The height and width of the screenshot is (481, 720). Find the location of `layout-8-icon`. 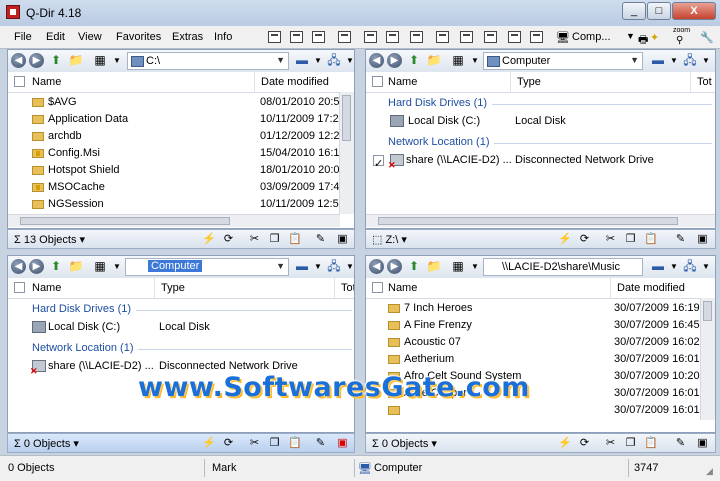

layout-8-icon is located at coordinates (442, 37).